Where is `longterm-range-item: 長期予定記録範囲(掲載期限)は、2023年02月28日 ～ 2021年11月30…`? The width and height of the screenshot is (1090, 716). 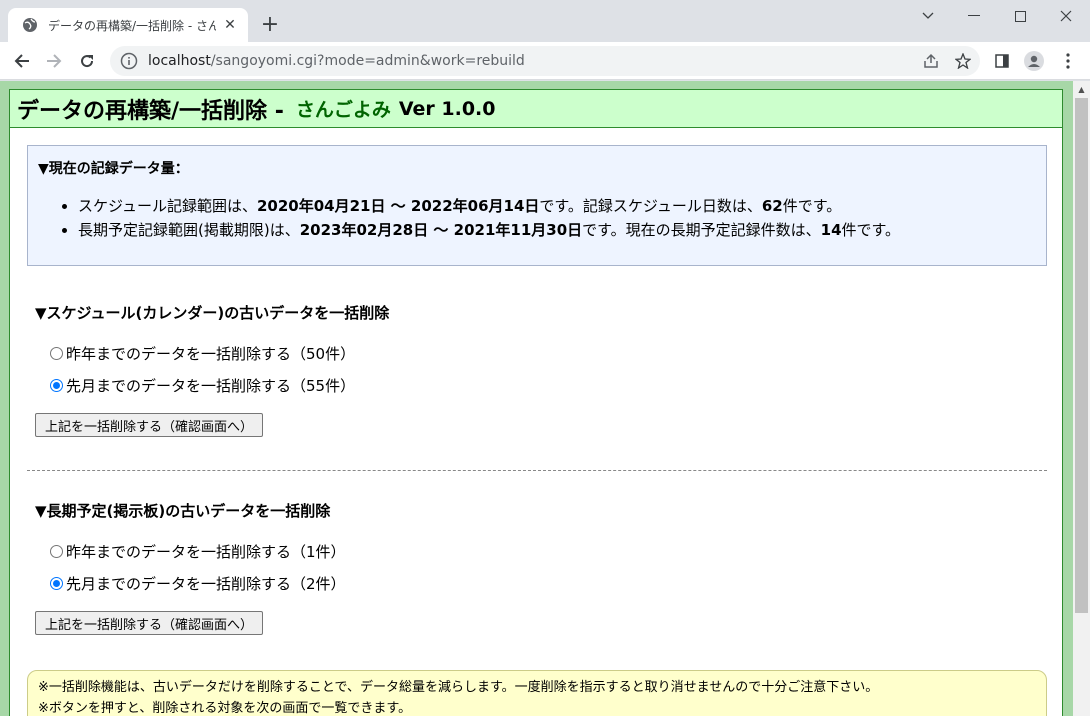 longterm-range-item: 長期予定記録範囲(掲載期限)は、2023年02月28日 ～ 2021年11月30… is located at coordinates (557, 230).